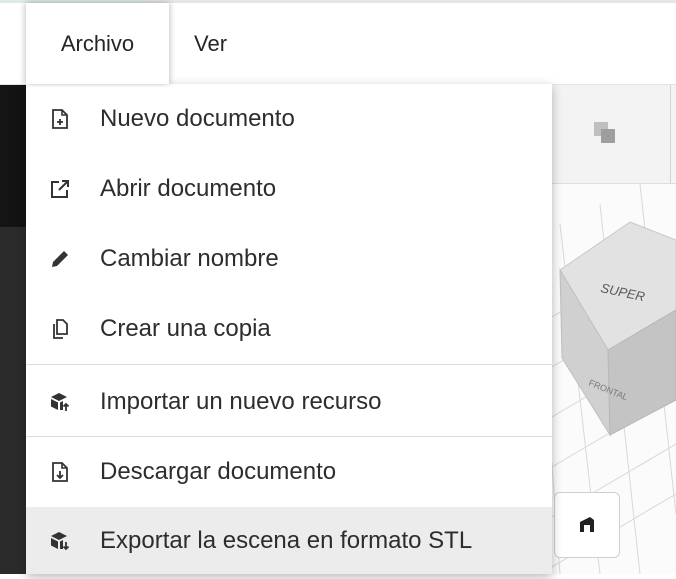 This screenshot has height=579, width=676. I want to click on export-cube-icon, so click(60, 541).